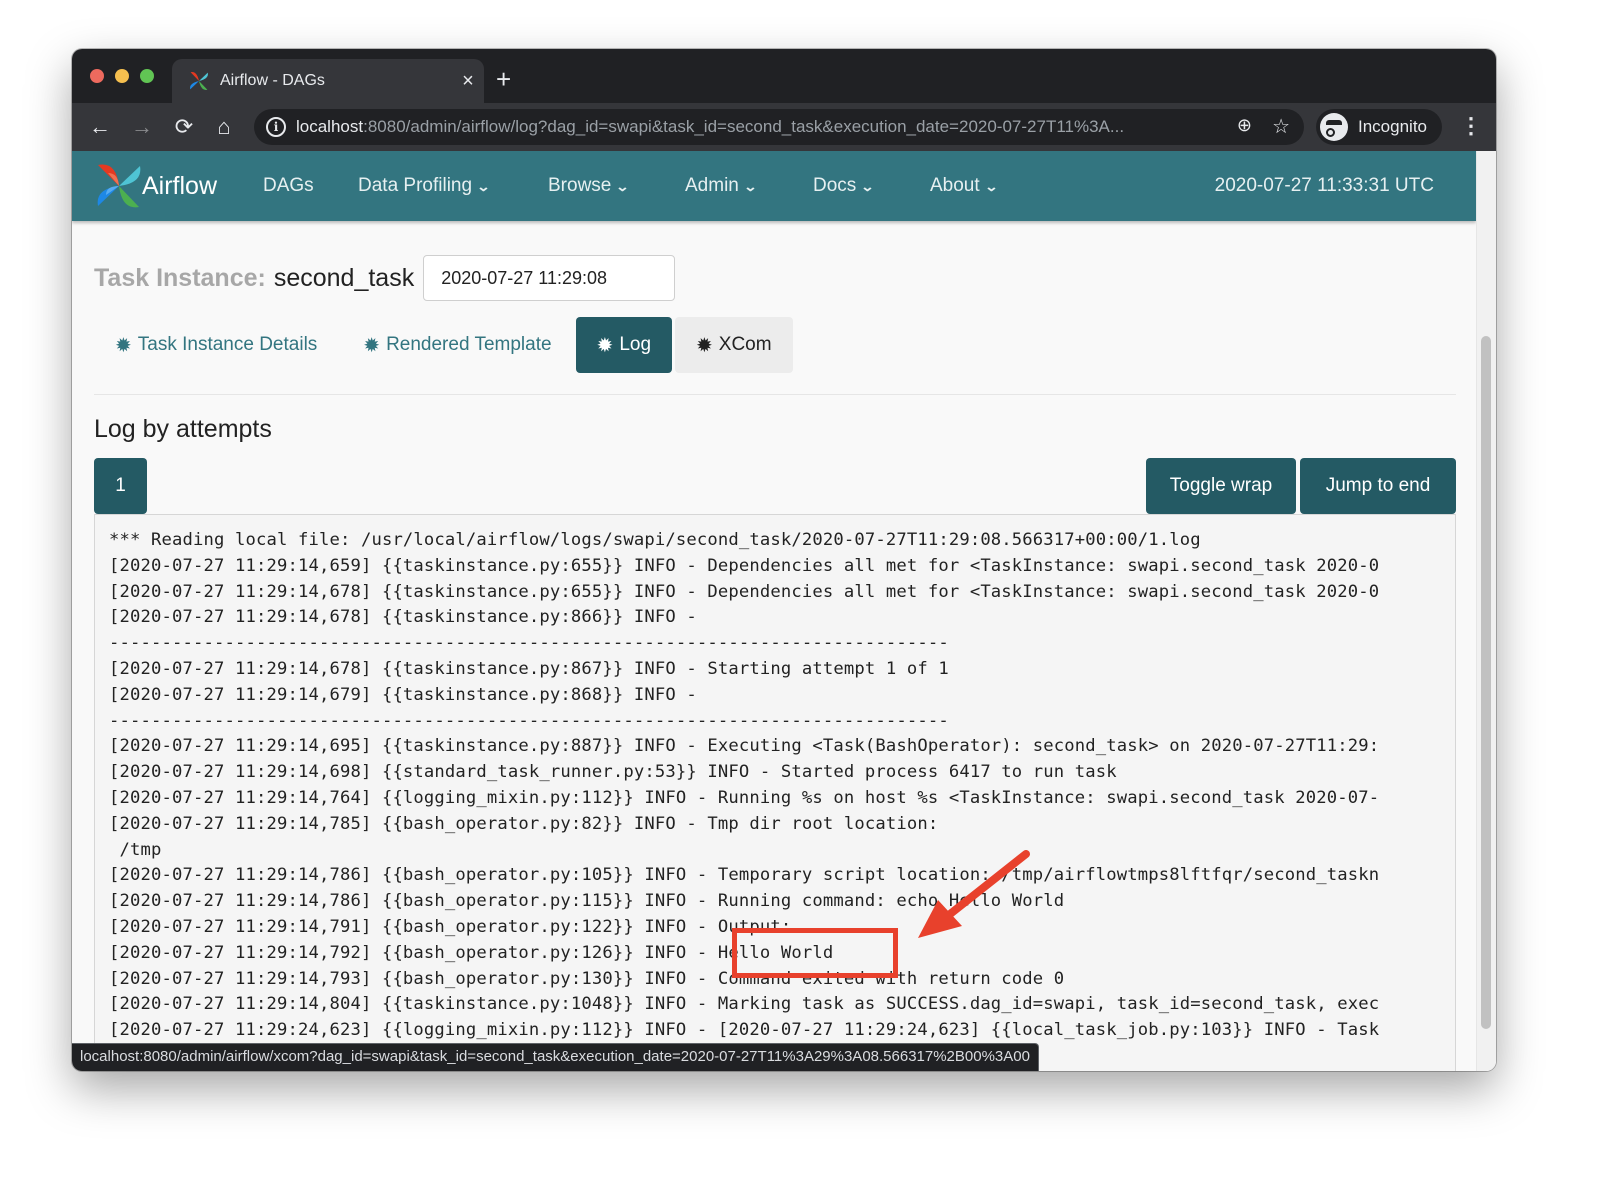 This screenshot has height=1191, width=1600. What do you see at coordinates (180, 277) in the screenshot?
I see `task-instance-label: Task Instance:` at bounding box center [180, 277].